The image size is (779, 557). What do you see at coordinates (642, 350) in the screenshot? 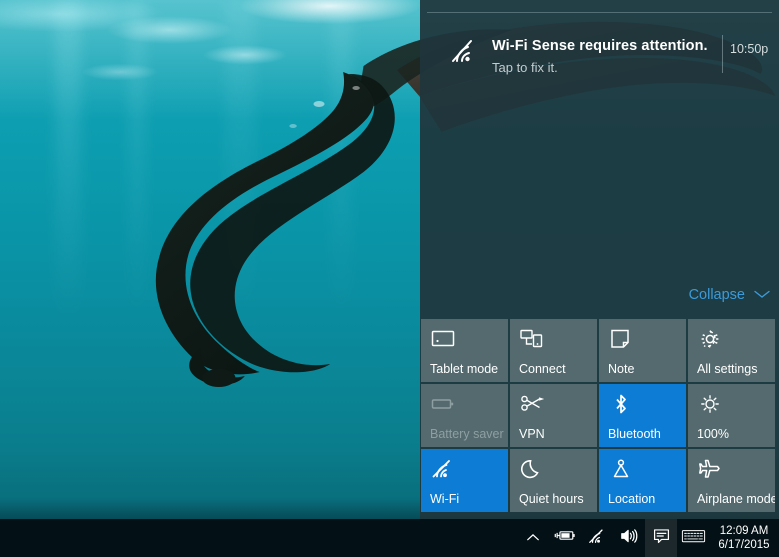
I see `quick-action-note: Note` at bounding box center [642, 350].